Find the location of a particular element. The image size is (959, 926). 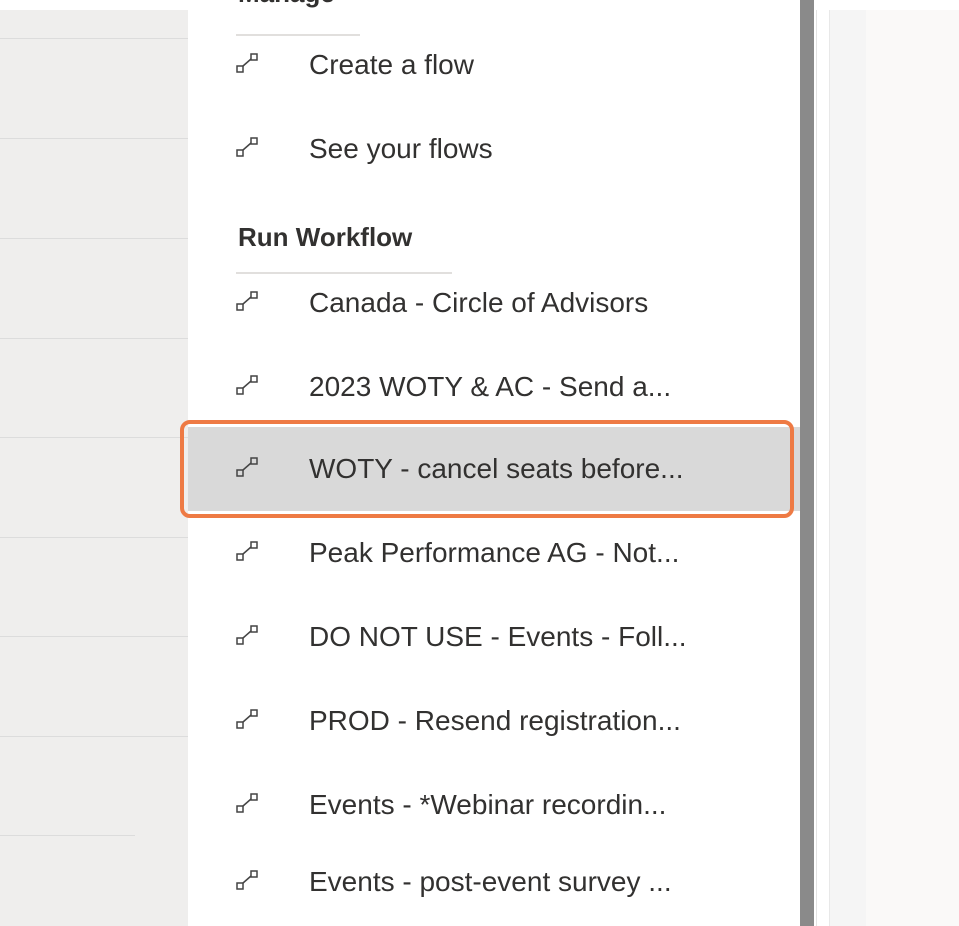

menu-item-flow: Canada - Circle of Advisors is located at coordinates (494, 303).